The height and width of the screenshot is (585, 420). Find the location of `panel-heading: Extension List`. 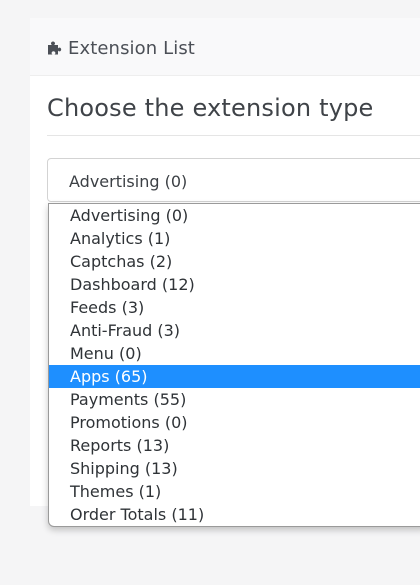

panel-heading: Extension List is located at coordinates (225, 47).